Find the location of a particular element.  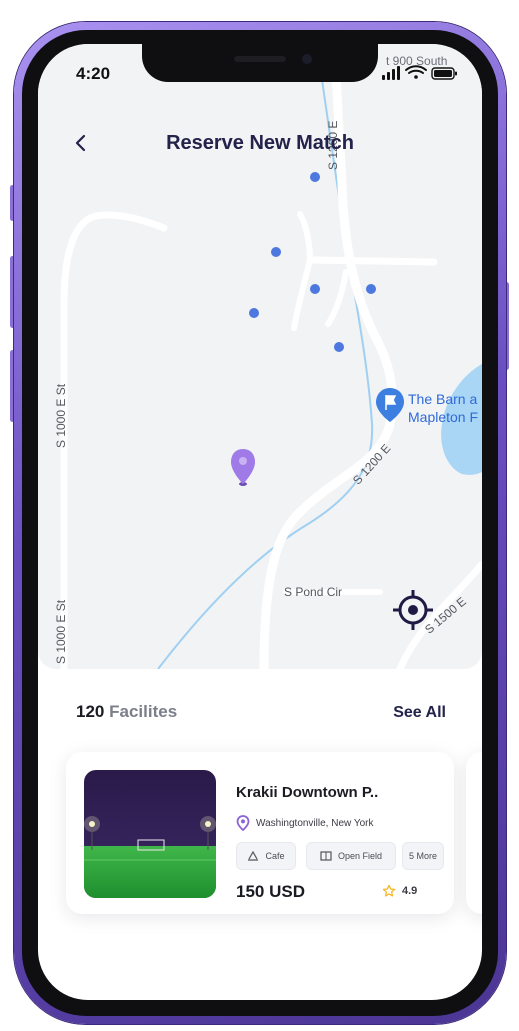

facility-card-next is located at coordinates (474, 833).